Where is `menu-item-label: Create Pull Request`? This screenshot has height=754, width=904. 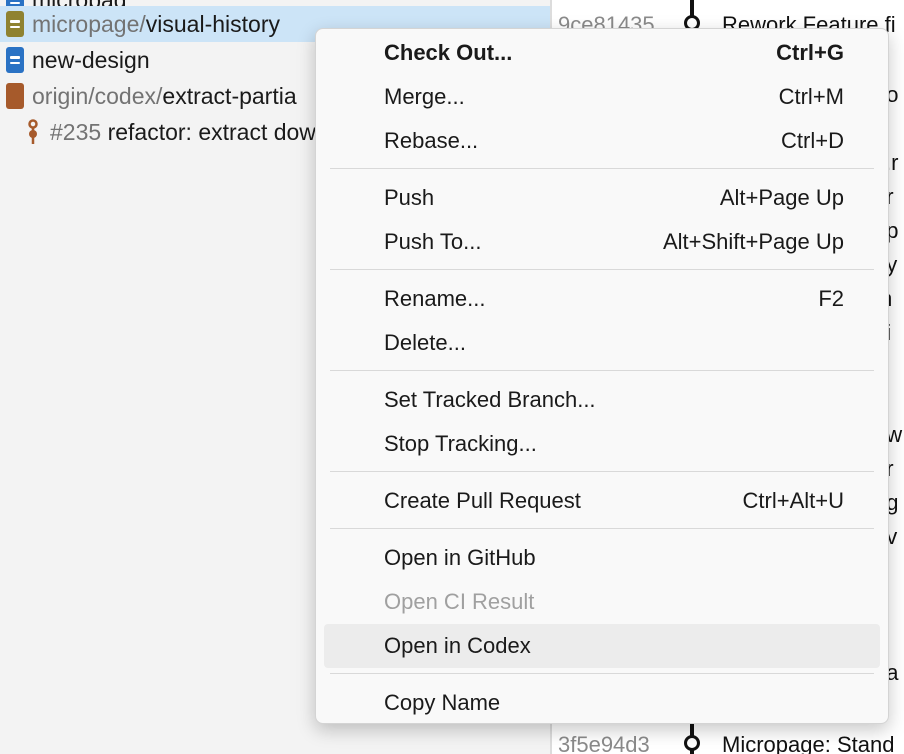 menu-item-label: Create Pull Request is located at coordinates (482, 500).